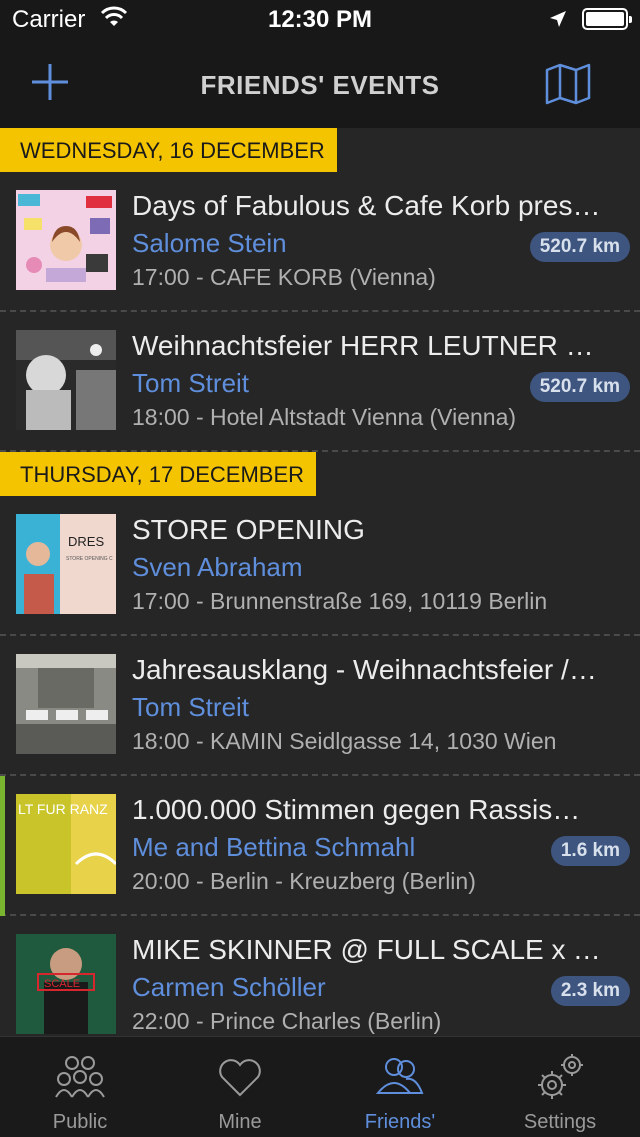 Image resolution: width=640 pixels, height=1137 pixels. I want to click on tab-friends: Friends', so click(400, 1087).